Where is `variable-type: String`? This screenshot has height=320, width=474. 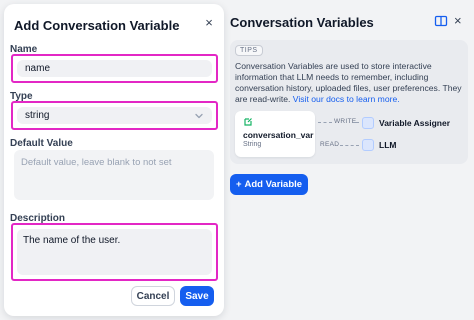 variable-type: String is located at coordinates (252, 144).